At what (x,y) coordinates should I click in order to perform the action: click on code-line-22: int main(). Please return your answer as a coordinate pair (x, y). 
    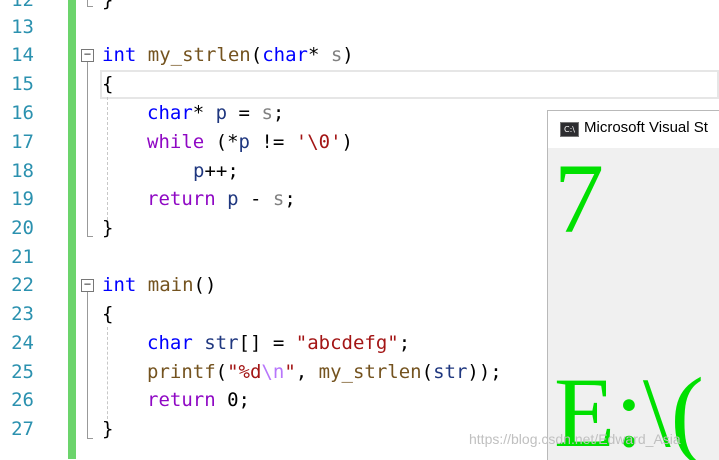
    Looking at the image, I should click on (159, 285).